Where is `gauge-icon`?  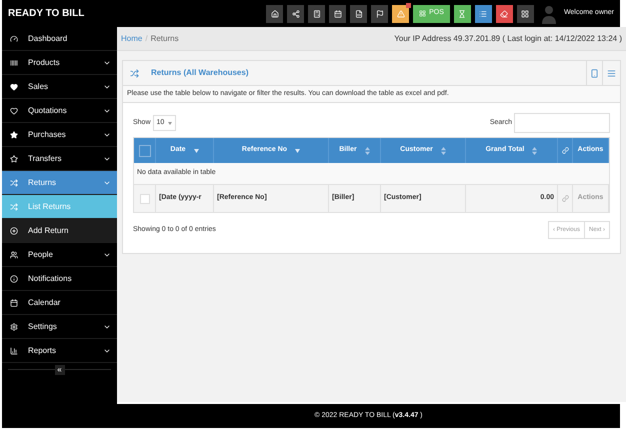 gauge-icon is located at coordinates (14, 38).